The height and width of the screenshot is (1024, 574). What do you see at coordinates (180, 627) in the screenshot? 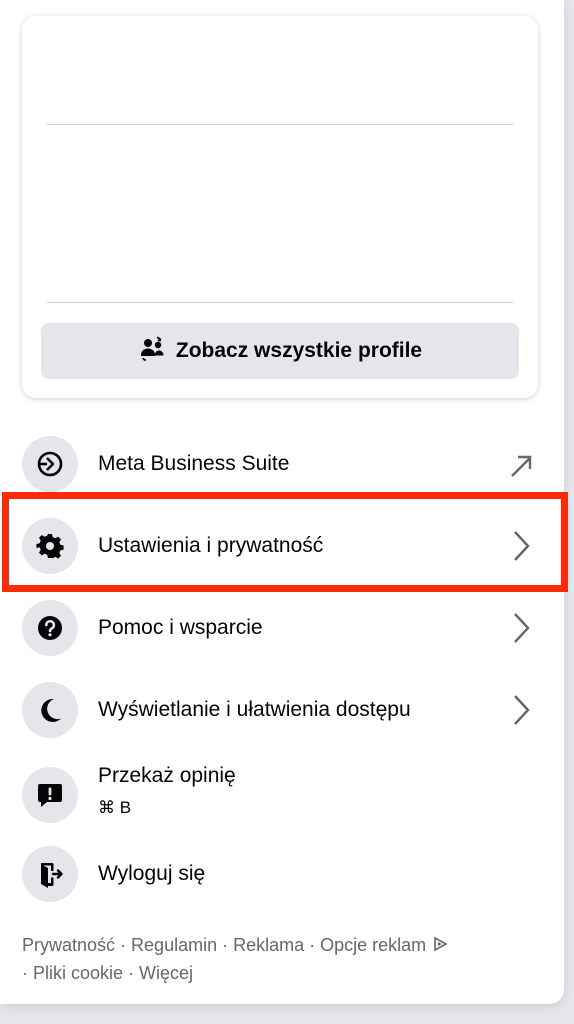
I see `menu-item-label: Pomoc i wsparcie` at bounding box center [180, 627].